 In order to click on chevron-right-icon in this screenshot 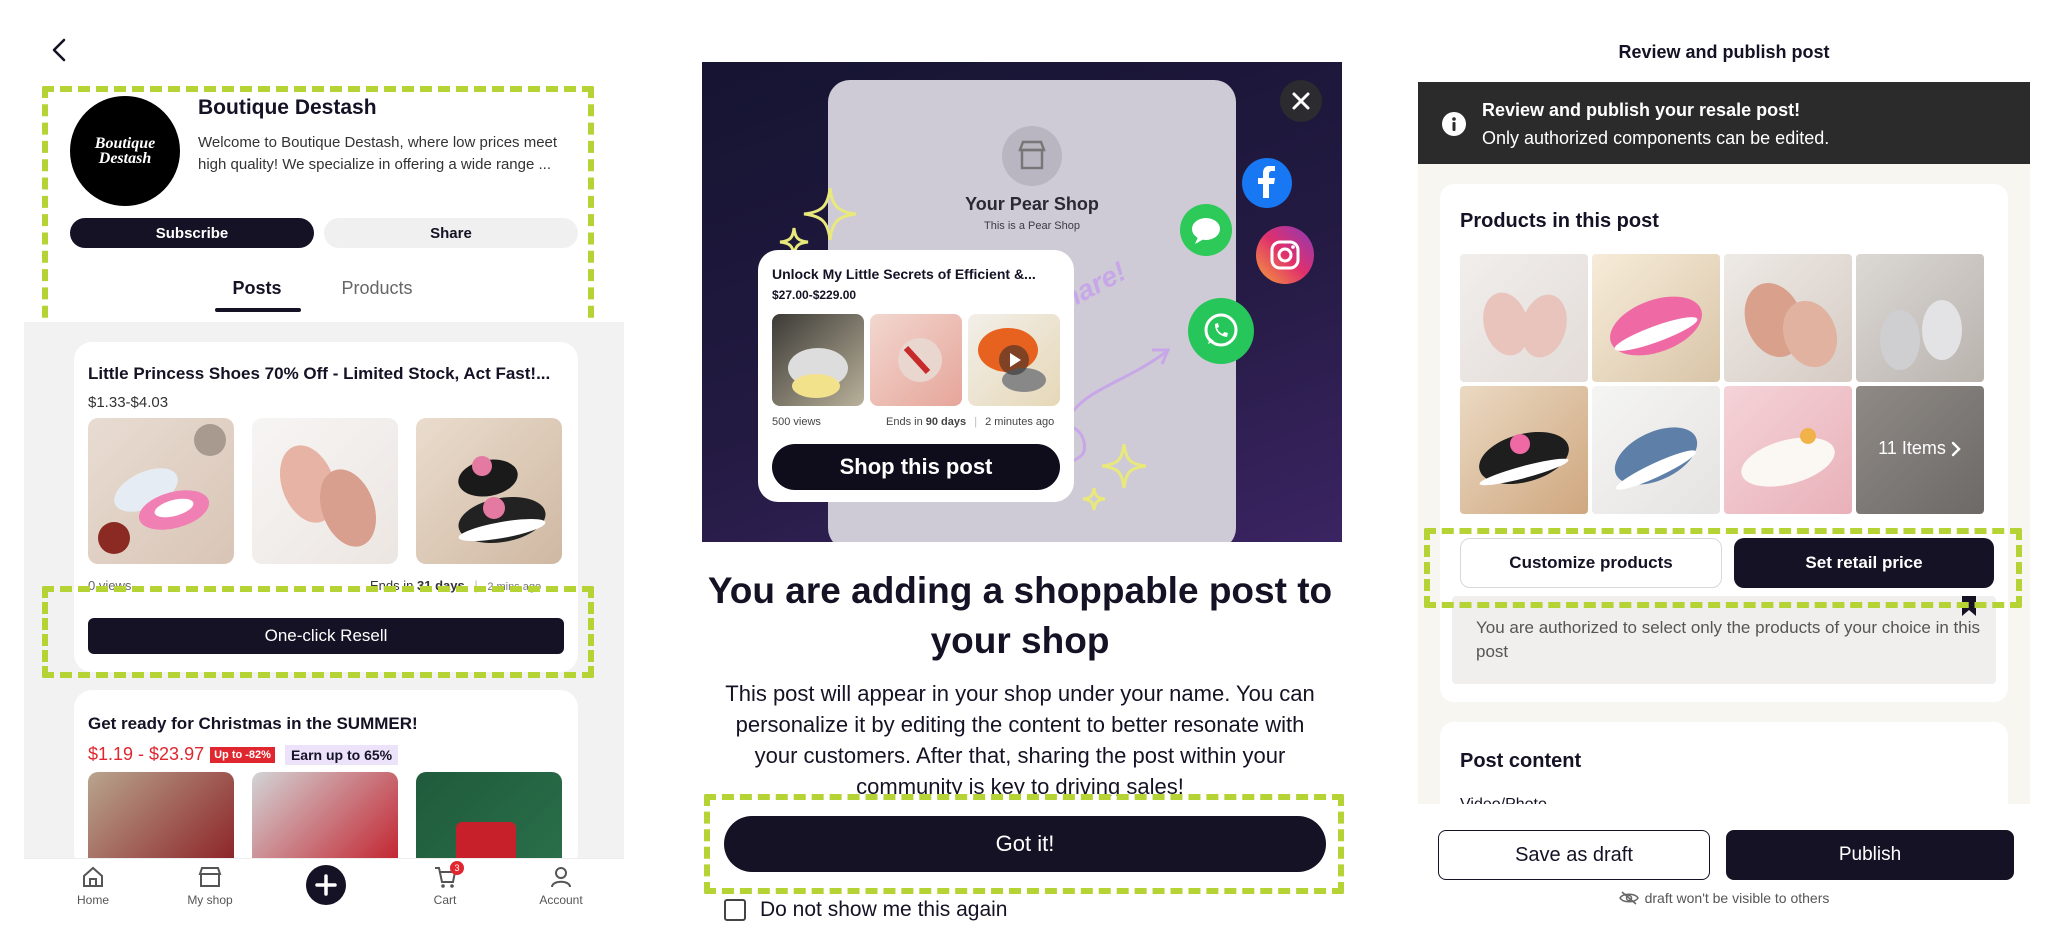, I will do `click(1956, 449)`.